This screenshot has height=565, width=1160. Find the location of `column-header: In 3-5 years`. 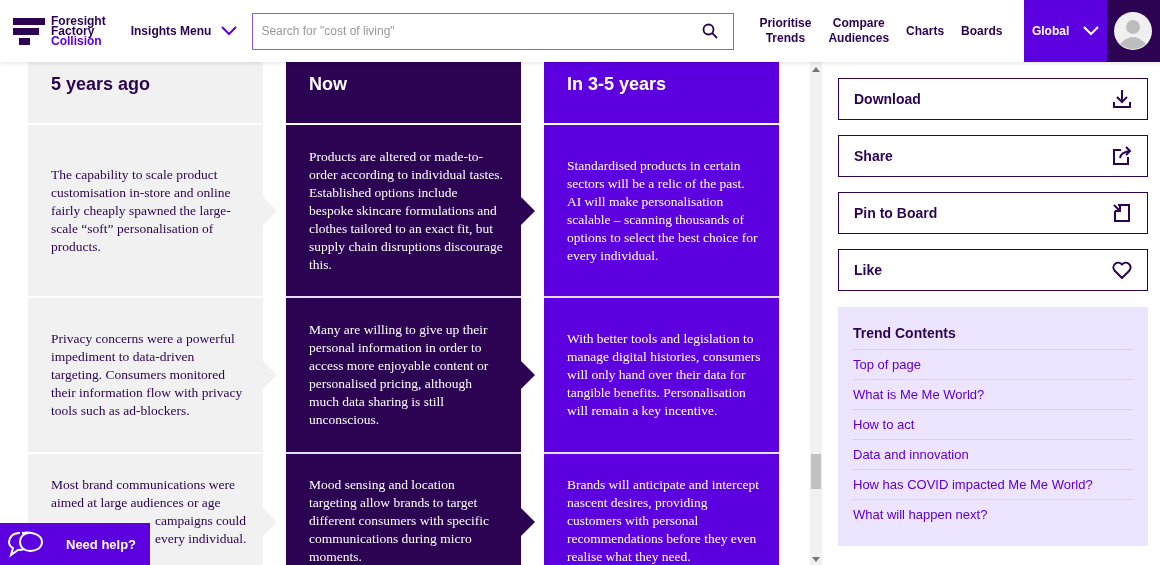

column-header: In 3-5 years is located at coordinates (661, 93).